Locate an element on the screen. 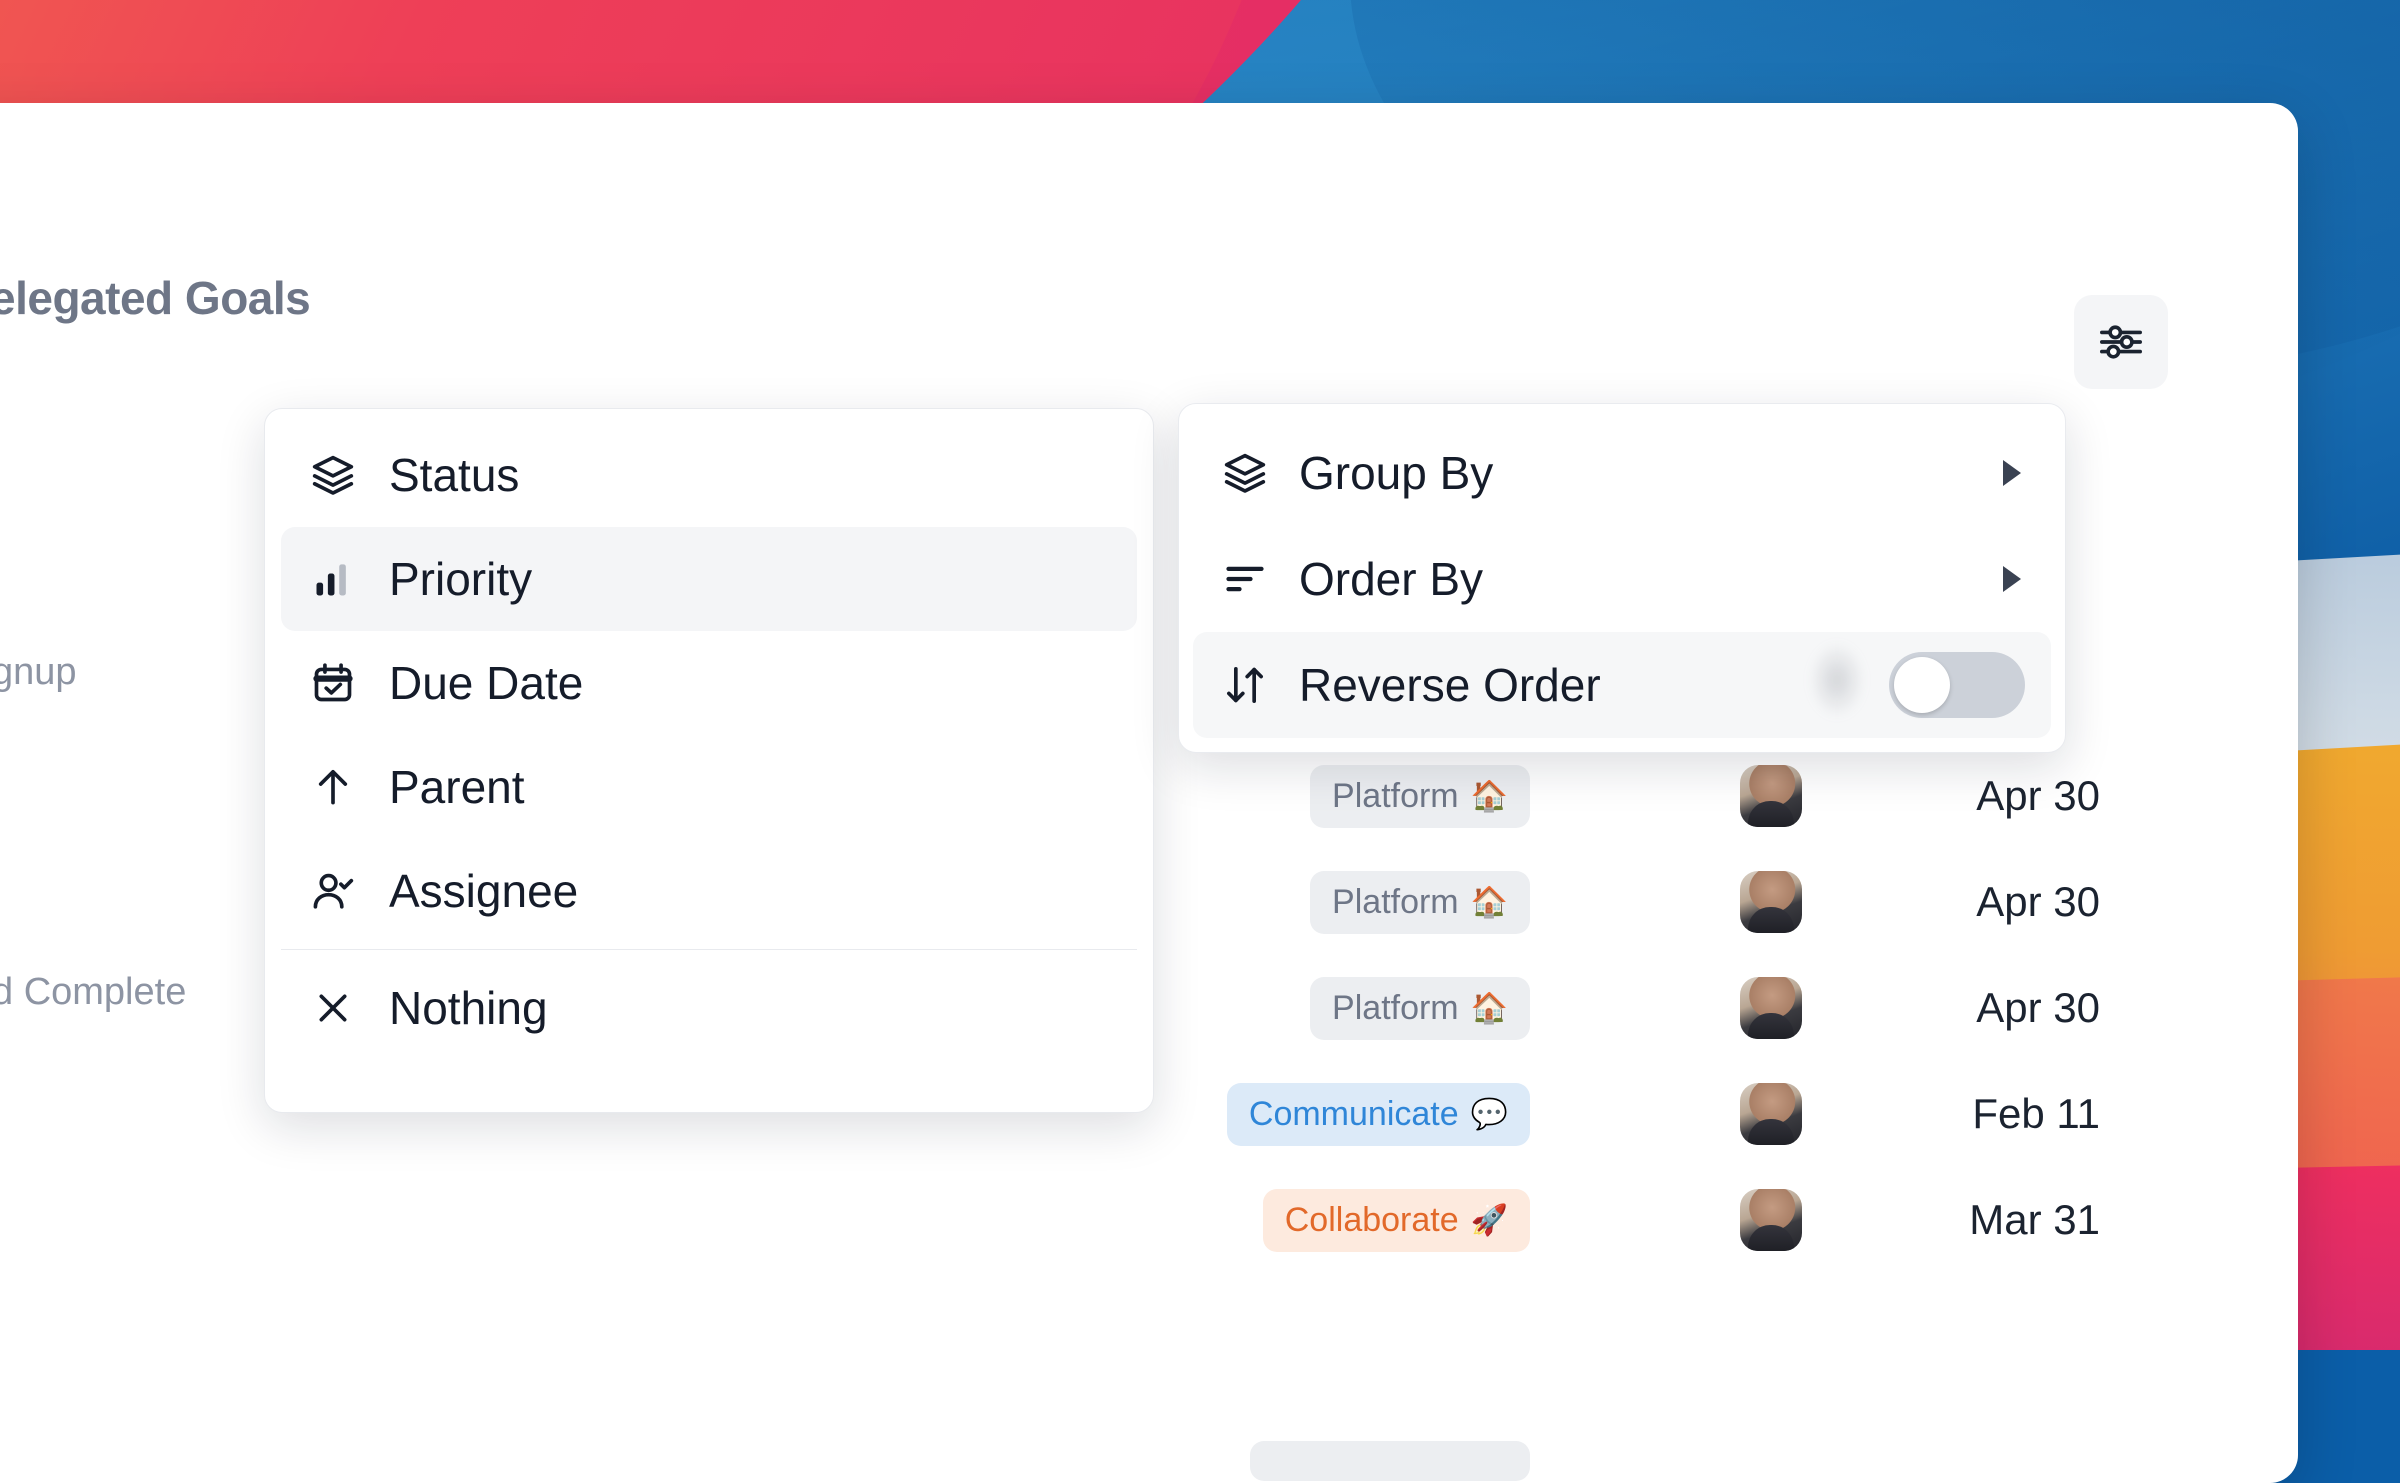 Image resolution: width=2400 pixels, height=1483 pixels. date-column: Apr 30 Apr 30 Apr 30 Feb 11 Mar 31 is located at coordinates (1985, 1008).